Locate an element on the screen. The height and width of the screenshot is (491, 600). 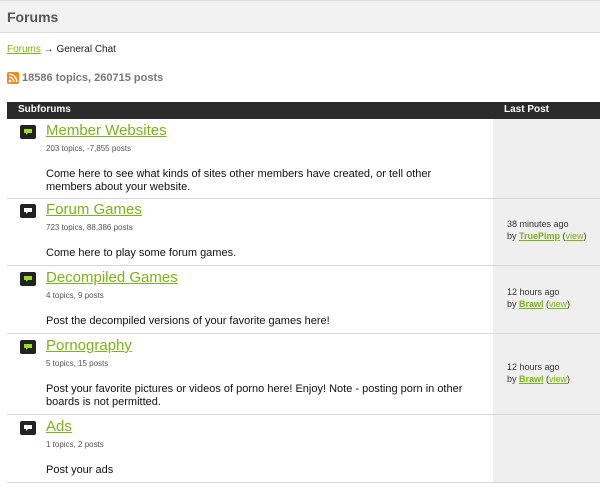
forum-meta: 4 topics, 9 posts is located at coordinates (75, 295).